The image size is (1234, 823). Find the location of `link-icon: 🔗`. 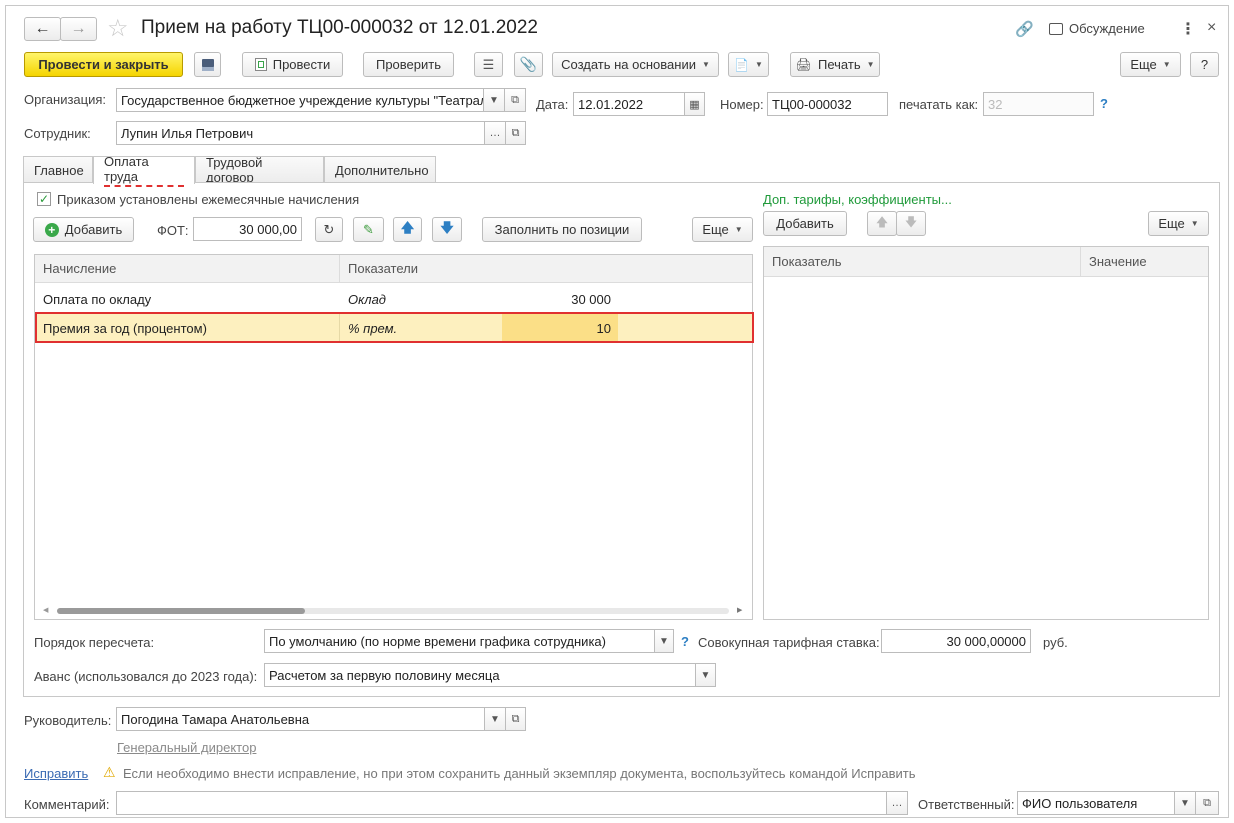

link-icon: 🔗 is located at coordinates (1024, 29).